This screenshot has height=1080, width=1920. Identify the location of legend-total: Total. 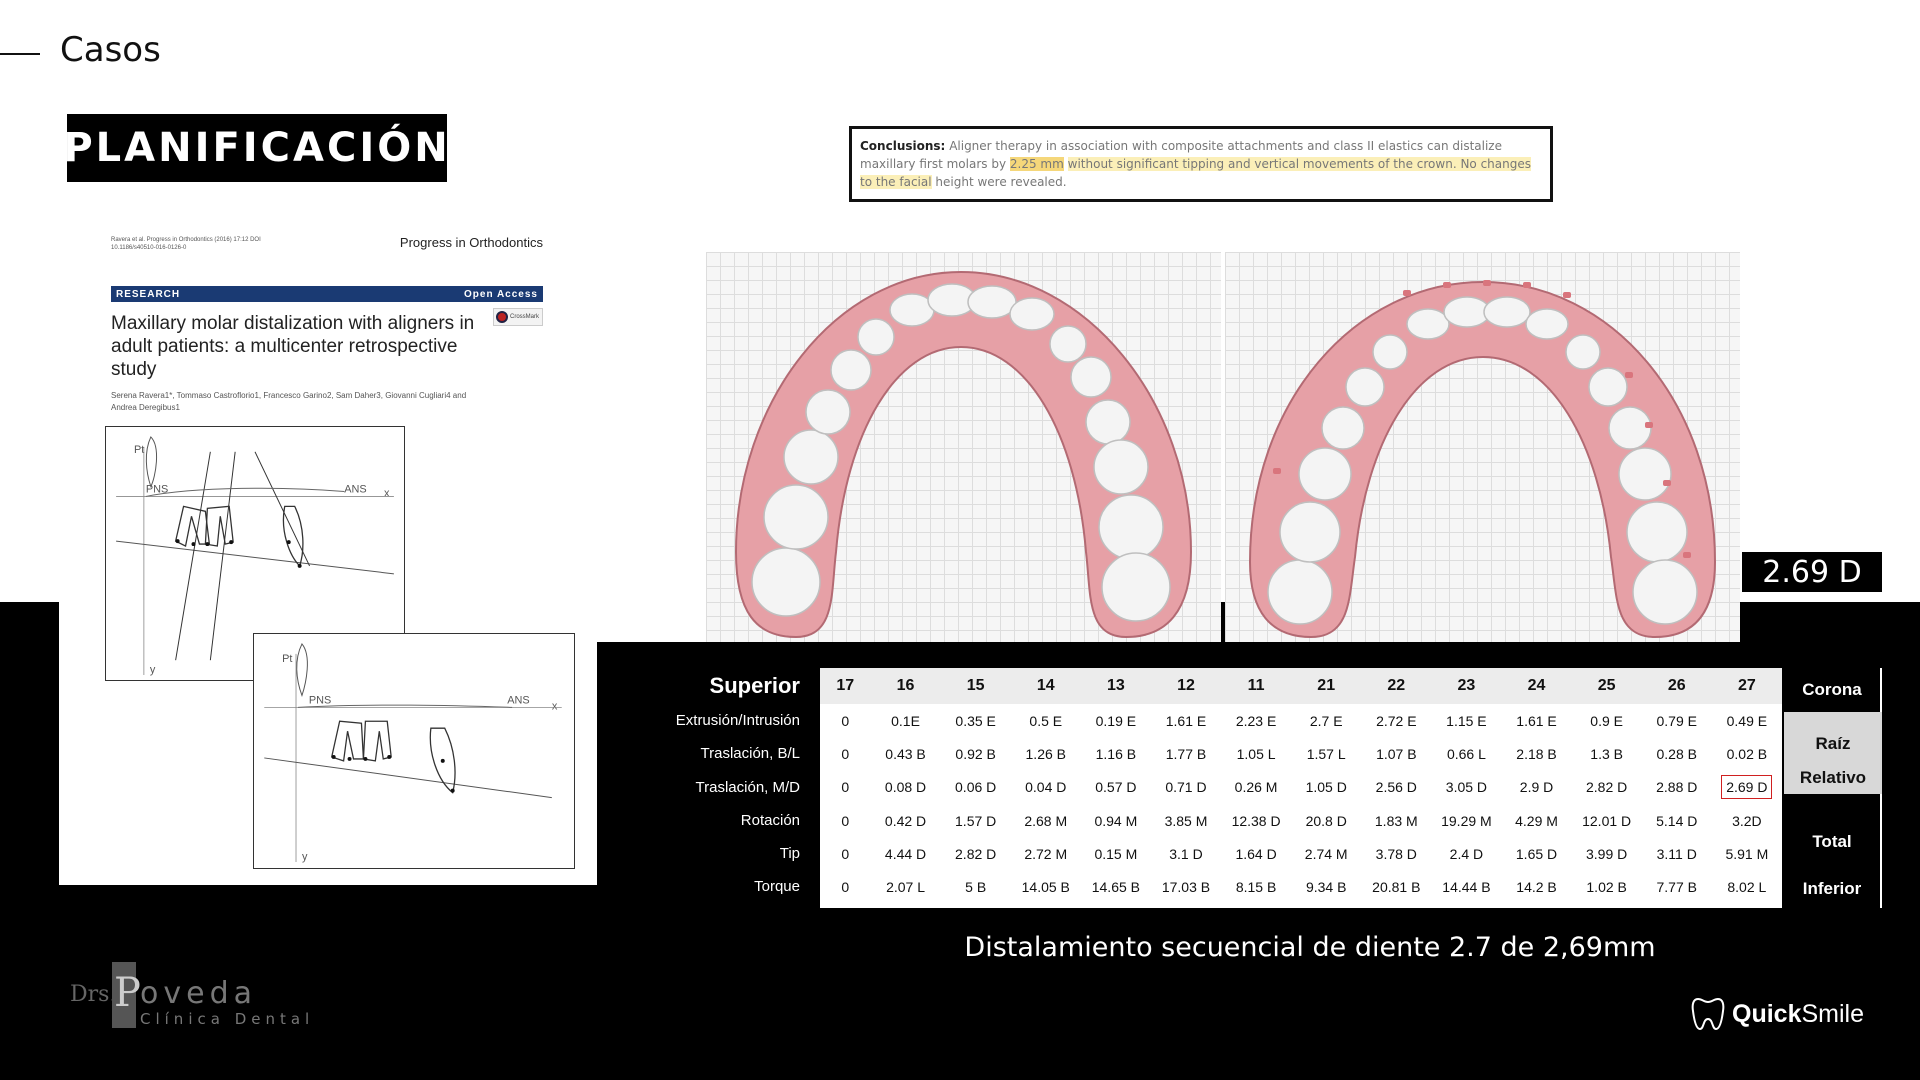
(1833, 834).